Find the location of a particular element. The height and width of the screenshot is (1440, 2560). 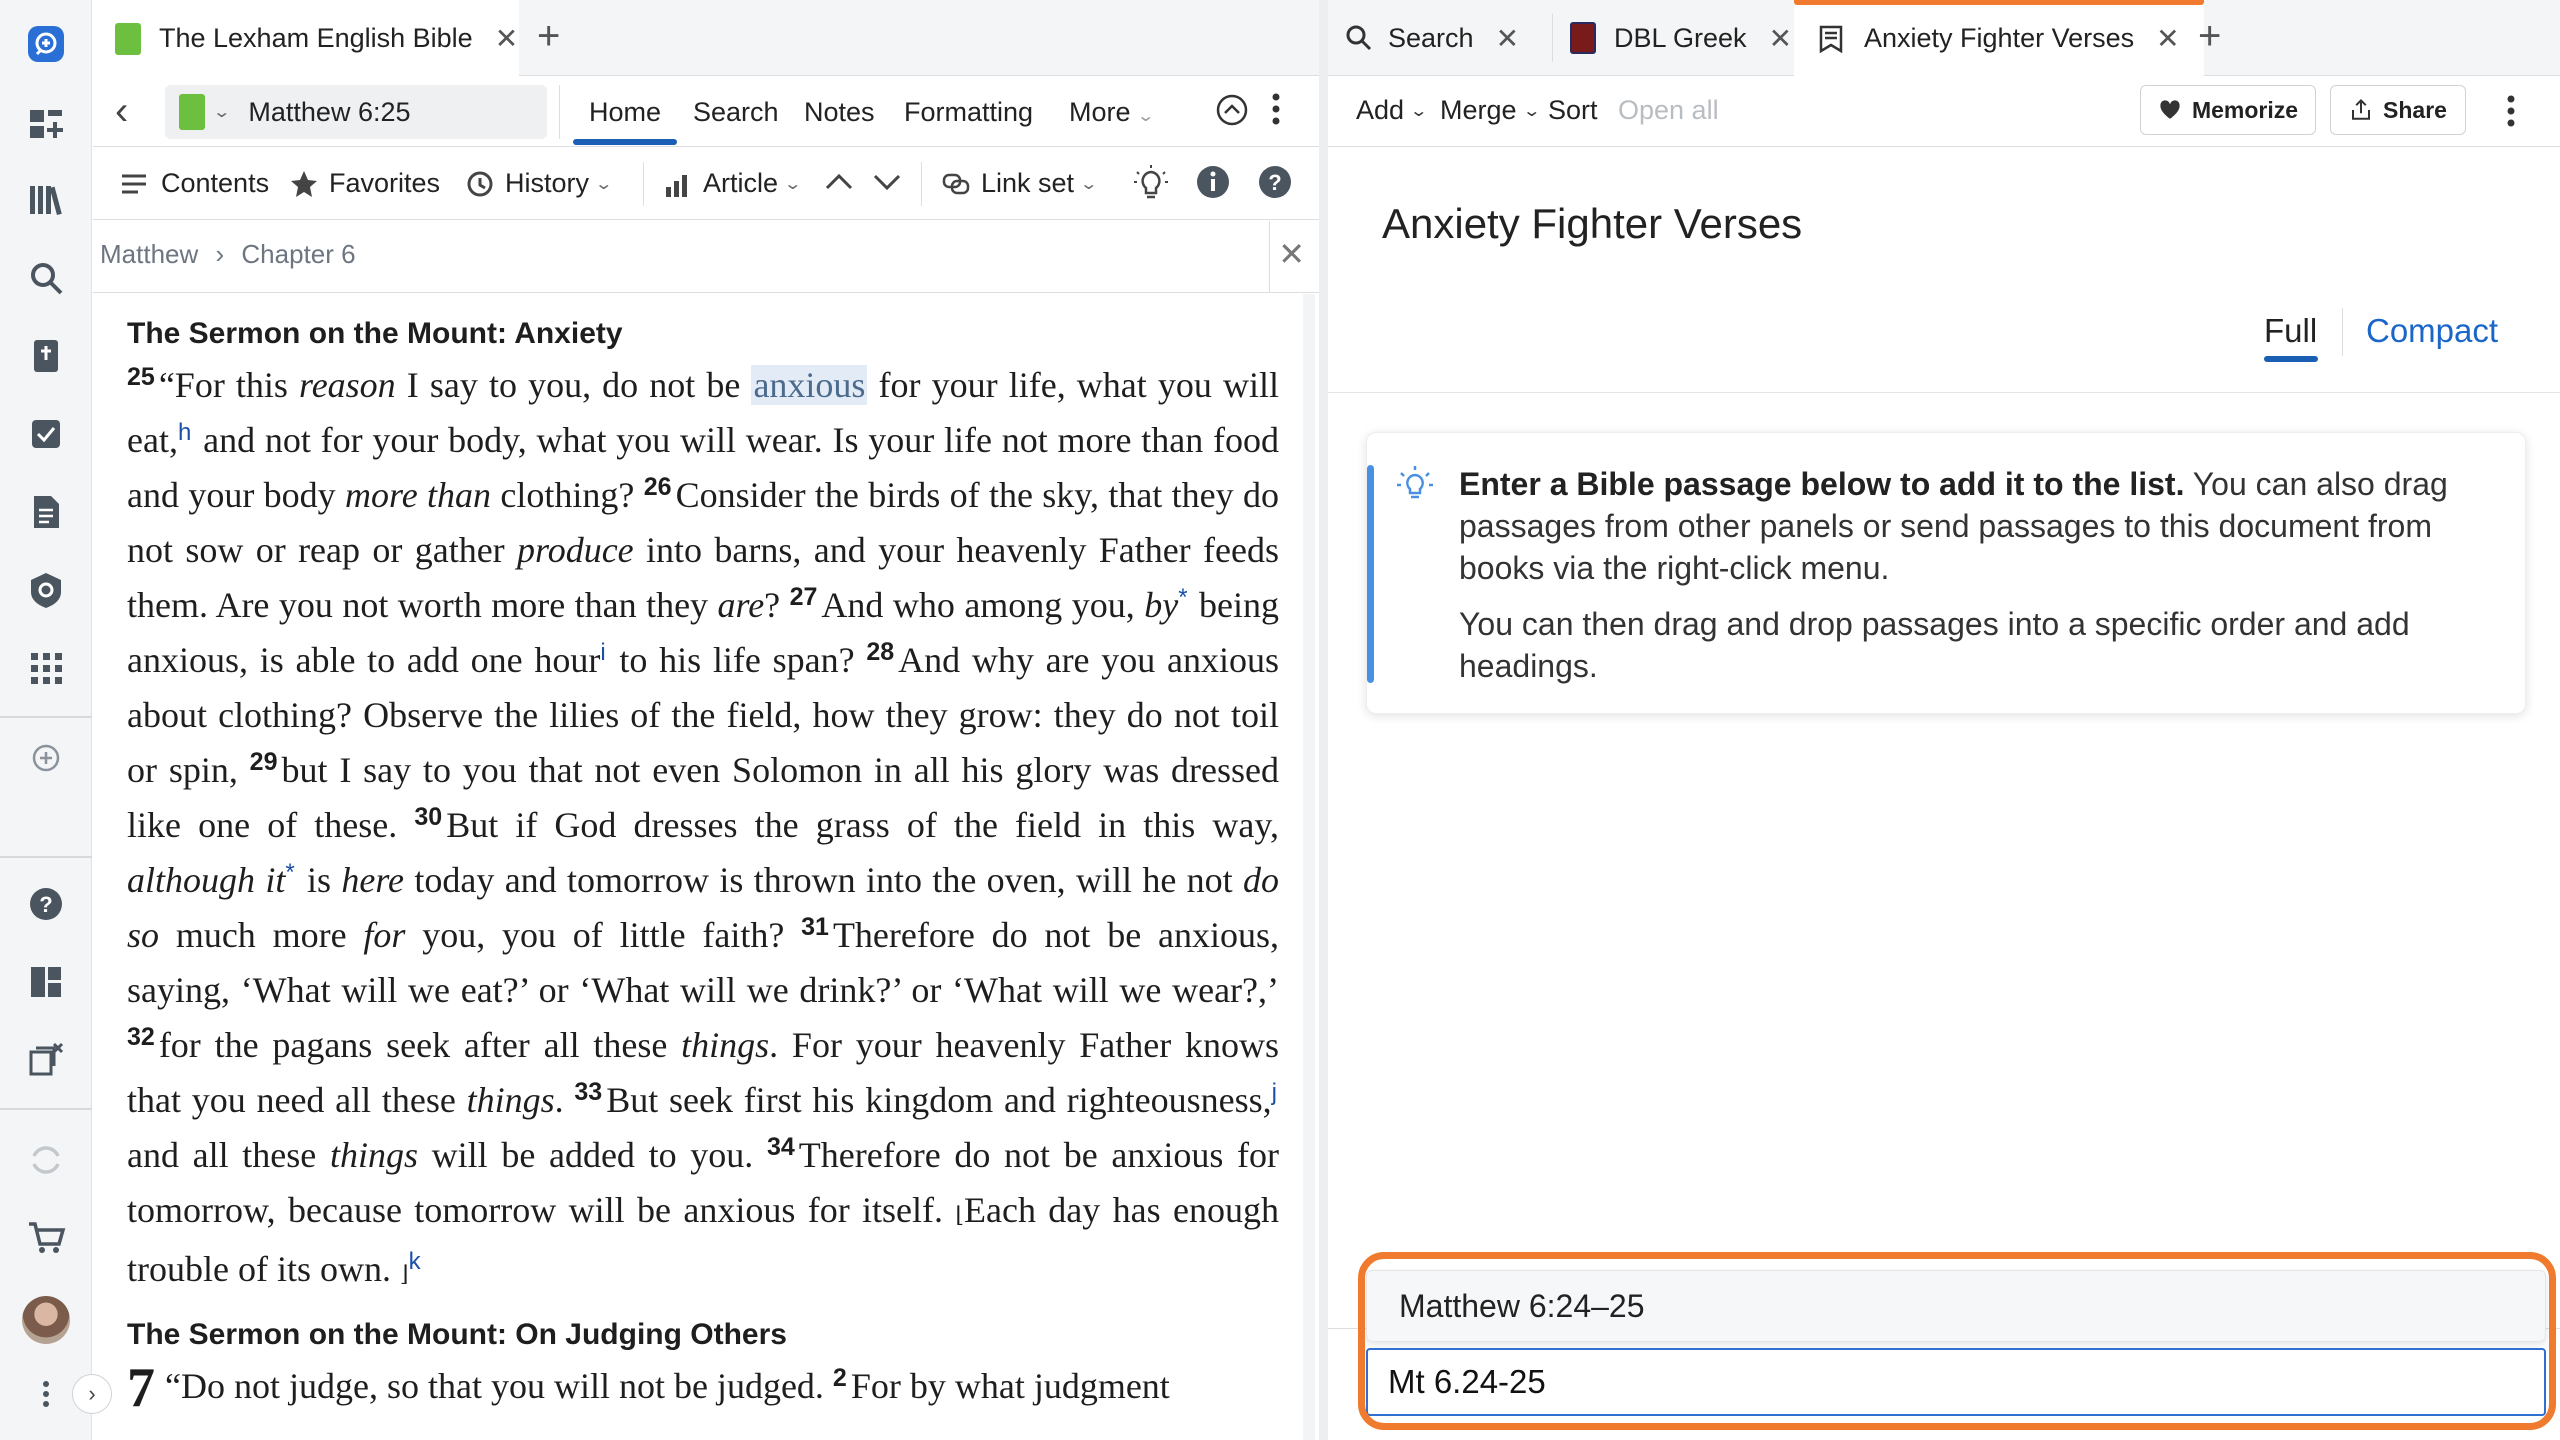

contents-button: Contents is located at coordinates (194, 183).